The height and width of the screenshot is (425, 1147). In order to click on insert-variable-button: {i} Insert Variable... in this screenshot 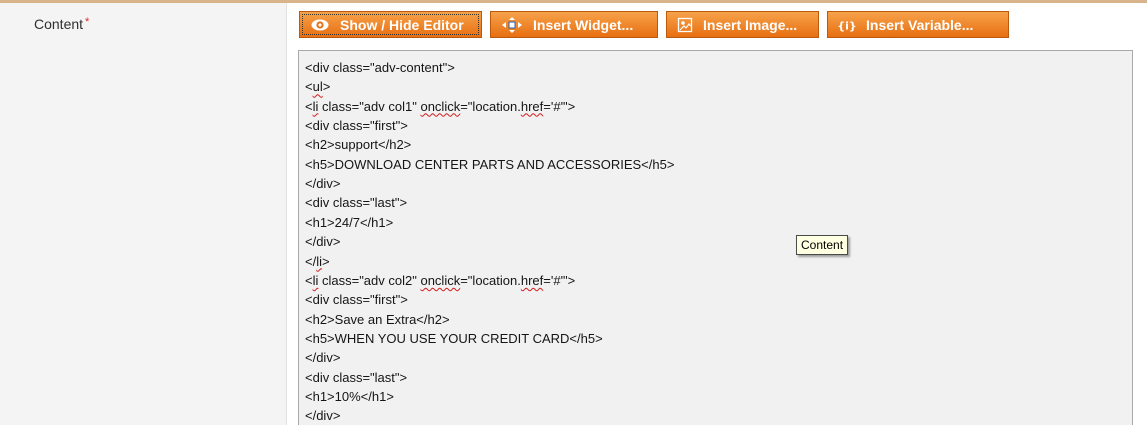, I will do `click(918, 24)`.